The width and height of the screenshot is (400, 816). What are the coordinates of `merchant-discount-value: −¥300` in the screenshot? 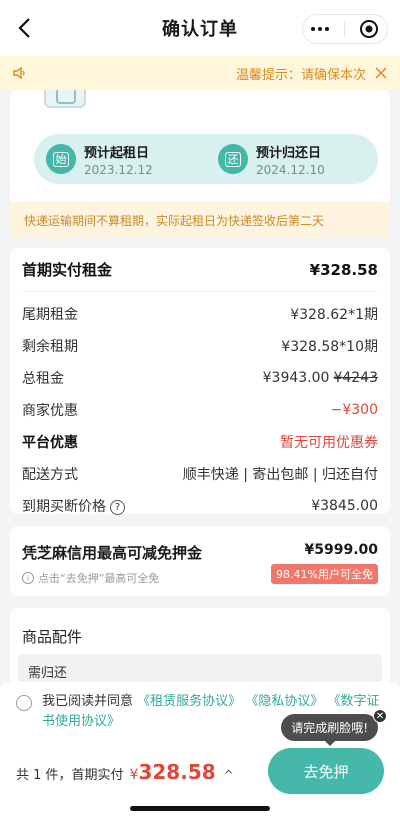 It's located at (354, 410).